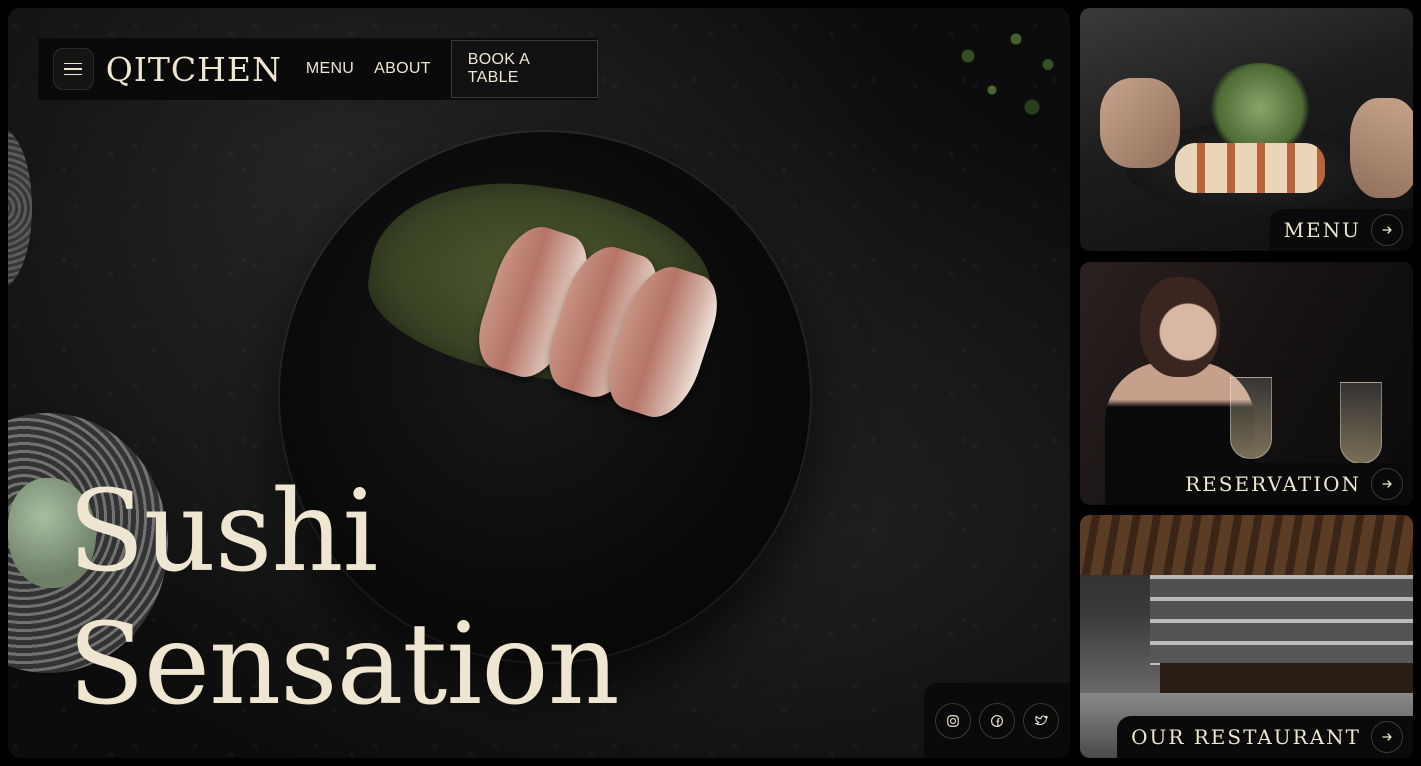  What do you see at coordinates (344, 599) in the screenshot?
I see `hero-headline: Sushi Sensation` at bounding box center [344, 599].